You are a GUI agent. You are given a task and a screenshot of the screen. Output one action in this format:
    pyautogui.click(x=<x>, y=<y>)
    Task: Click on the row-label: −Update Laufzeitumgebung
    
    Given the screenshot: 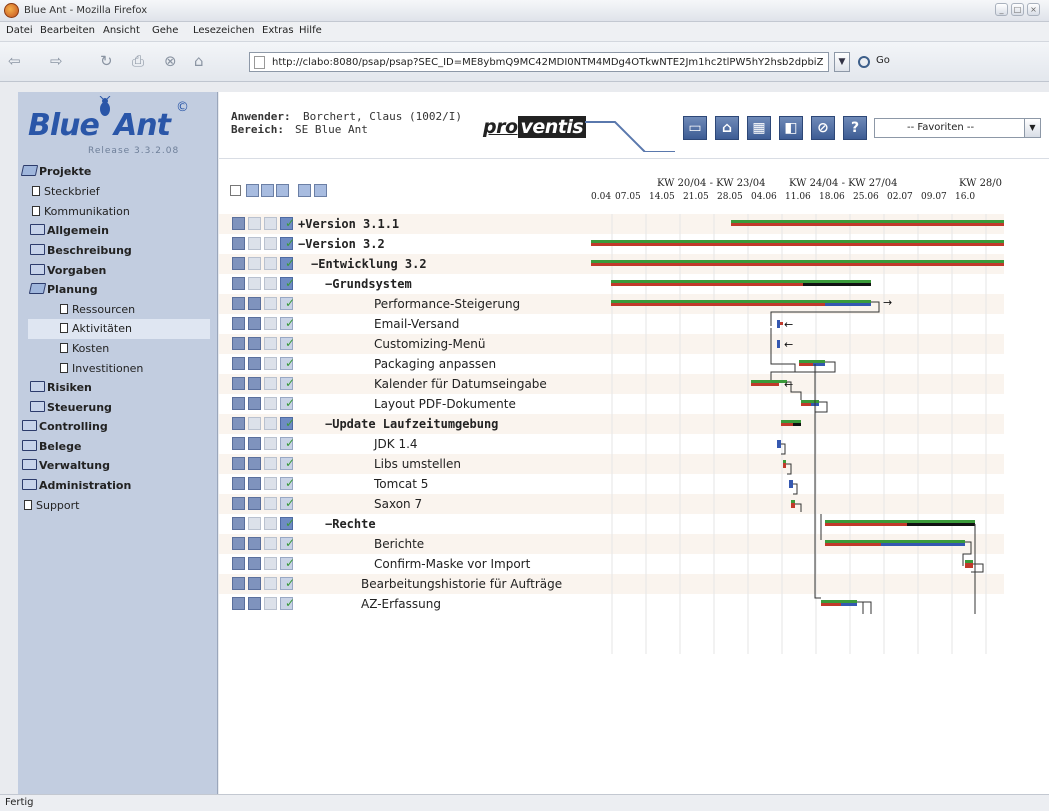 What is the action you would take?
    pyautogui.click(x=411, y=424)
    